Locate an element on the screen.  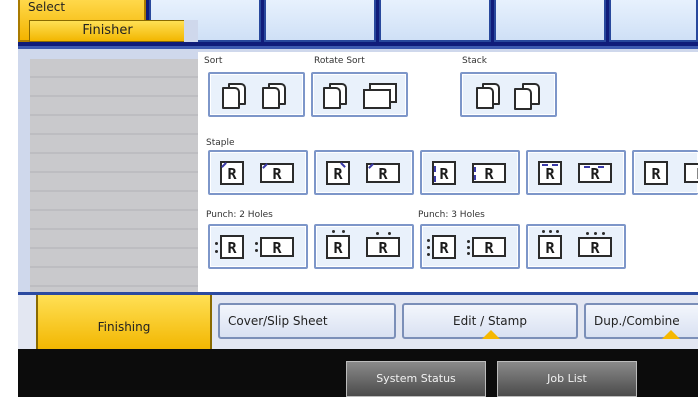
punch-2-top-button: R R is located at coordinates (364, 246).